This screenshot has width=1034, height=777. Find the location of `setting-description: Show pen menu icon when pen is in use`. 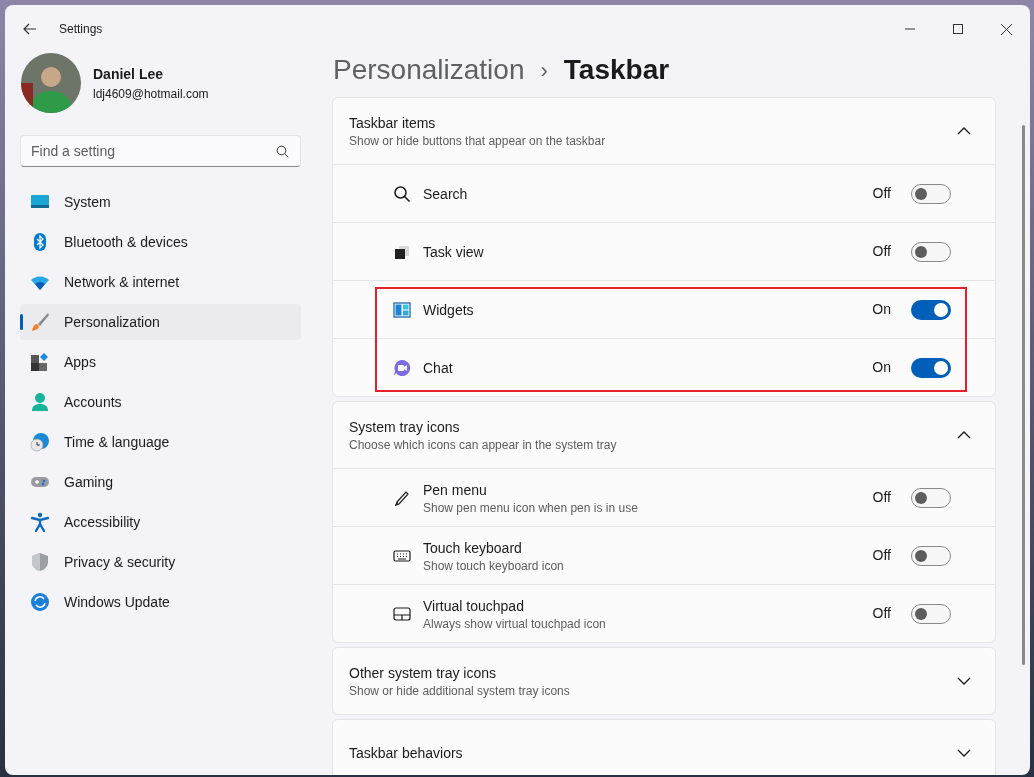

setting-description: Show pen menu icon when pen is in use is located at coordinates (531, 507).